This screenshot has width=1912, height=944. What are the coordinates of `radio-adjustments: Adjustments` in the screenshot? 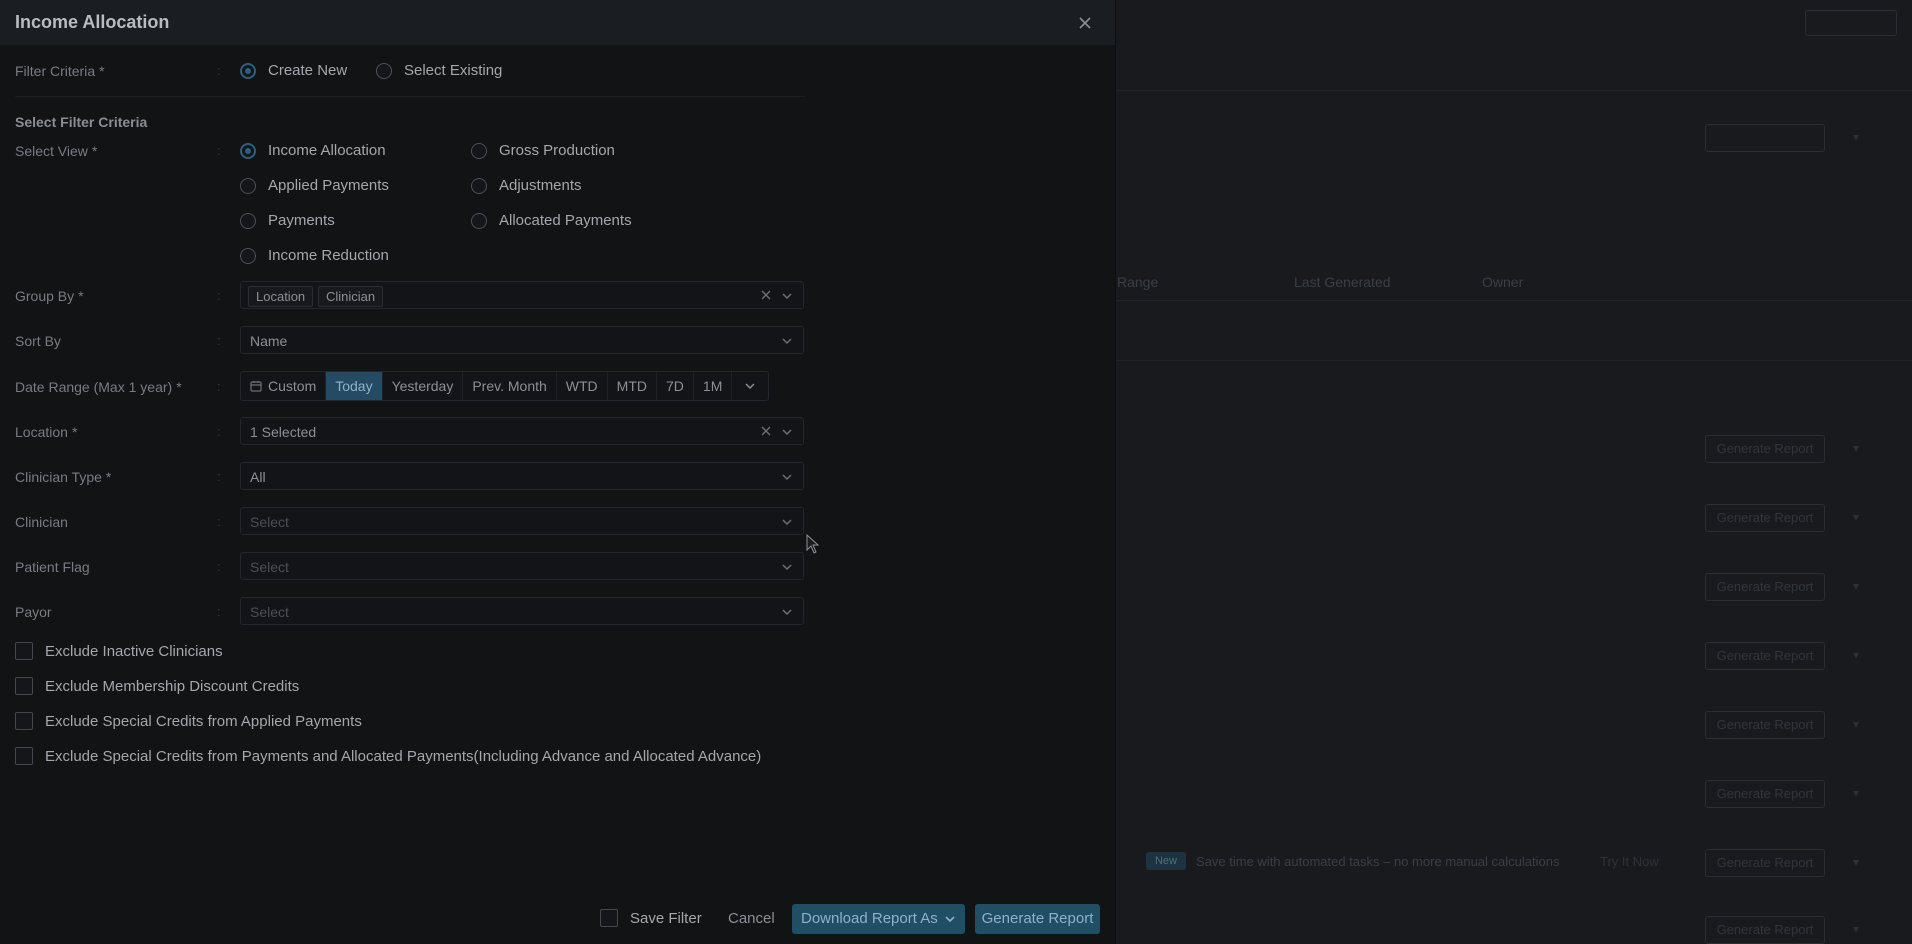 It's located at (526, 185).